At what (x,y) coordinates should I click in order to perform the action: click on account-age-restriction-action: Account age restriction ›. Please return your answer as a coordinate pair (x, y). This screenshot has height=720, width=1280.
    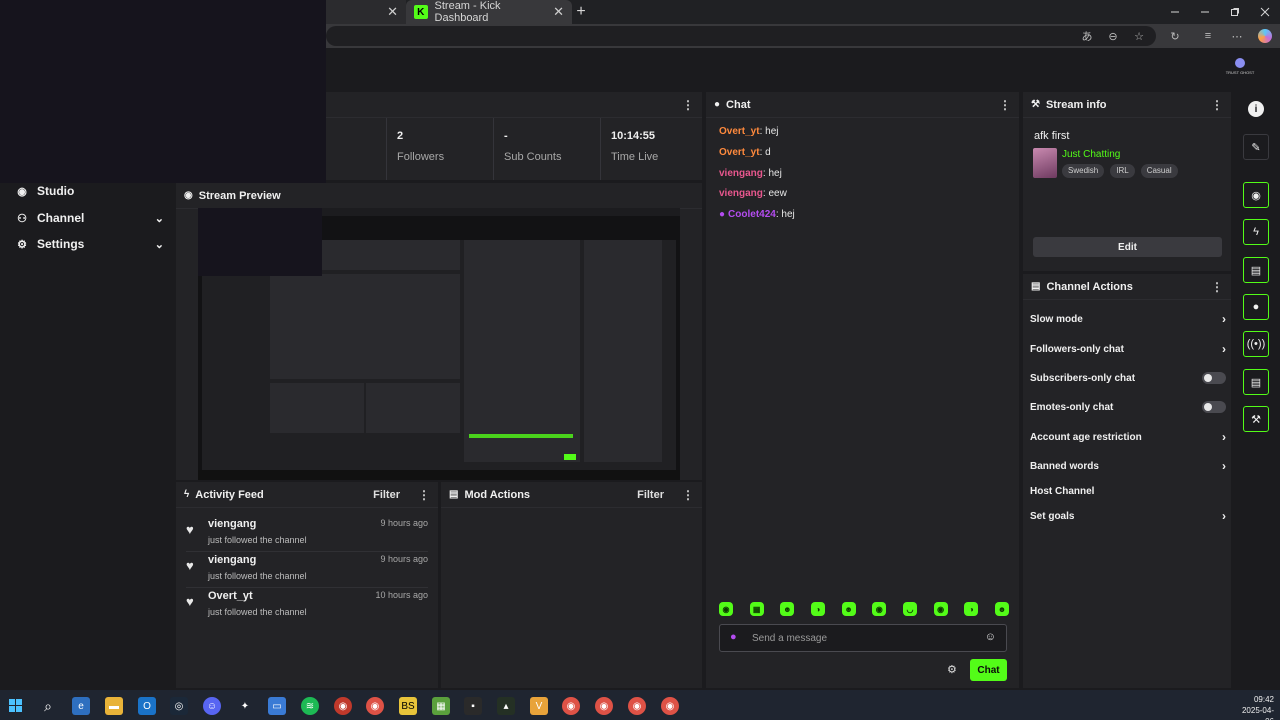
    Looking at the image, I should click on (1128, 437).